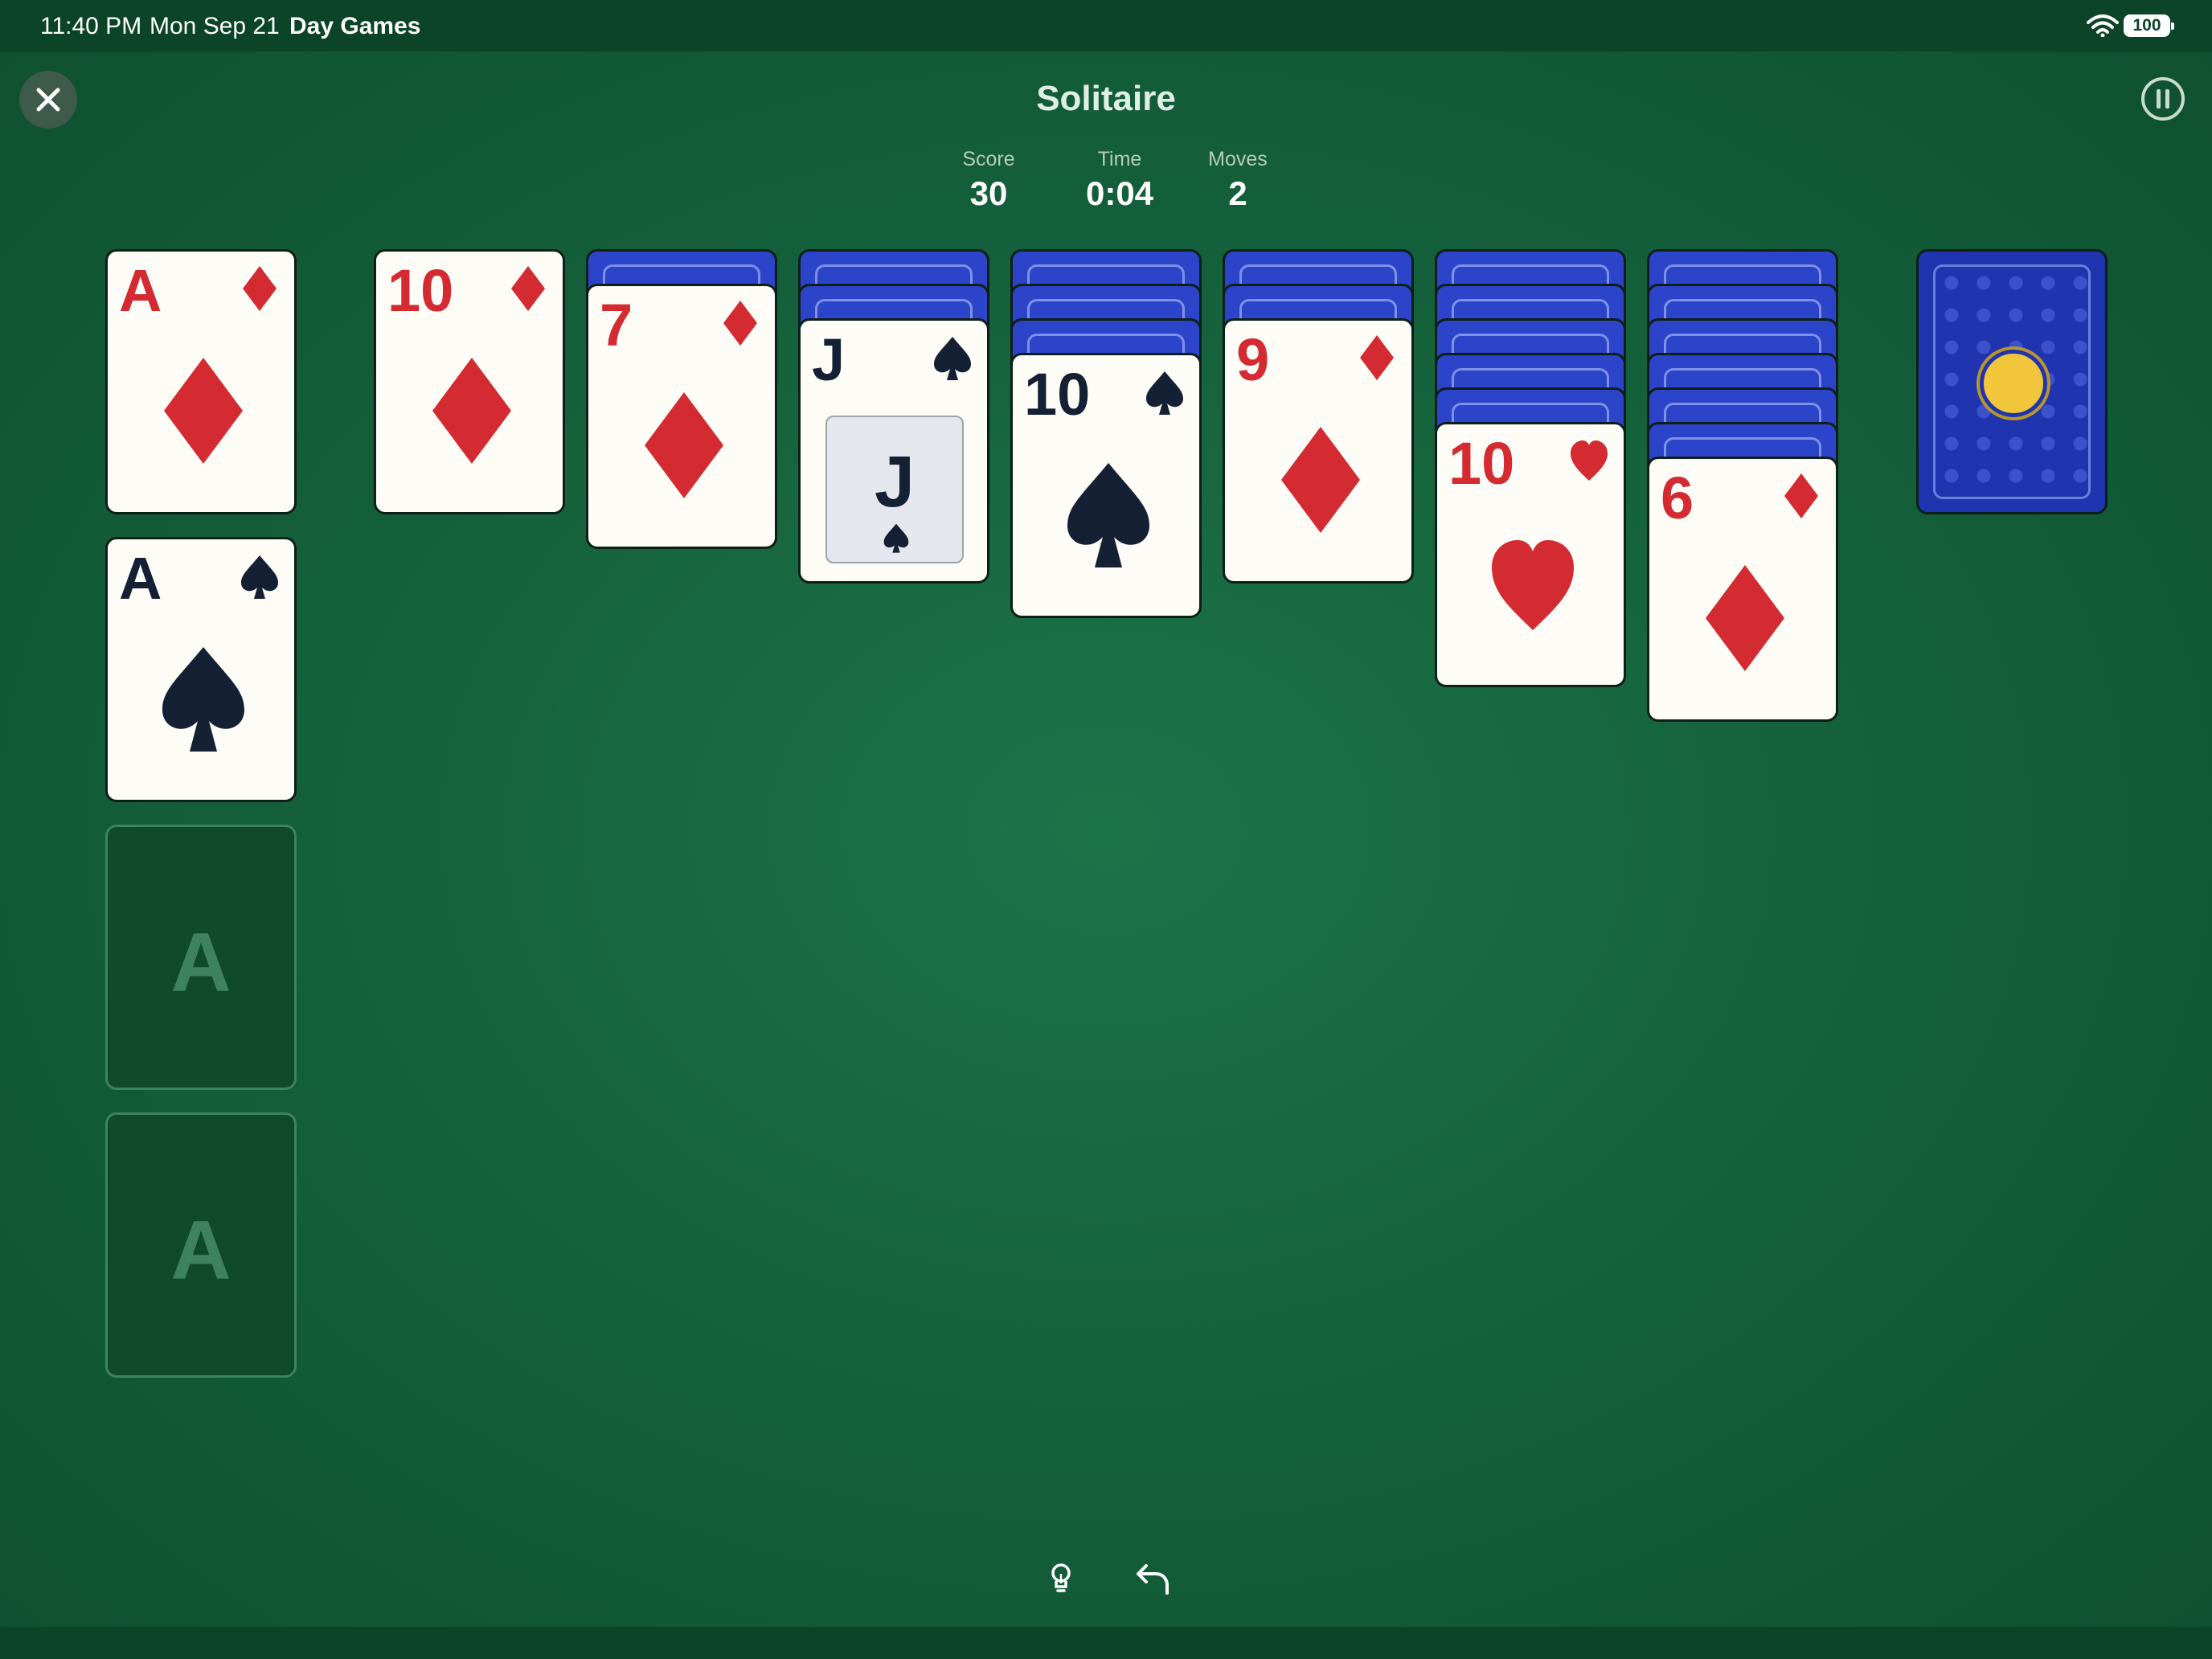  What do you see at coordinates (355, 26) in the screenshot?
I see `status-app-name: Day Games` at bounding box center [355, 26].